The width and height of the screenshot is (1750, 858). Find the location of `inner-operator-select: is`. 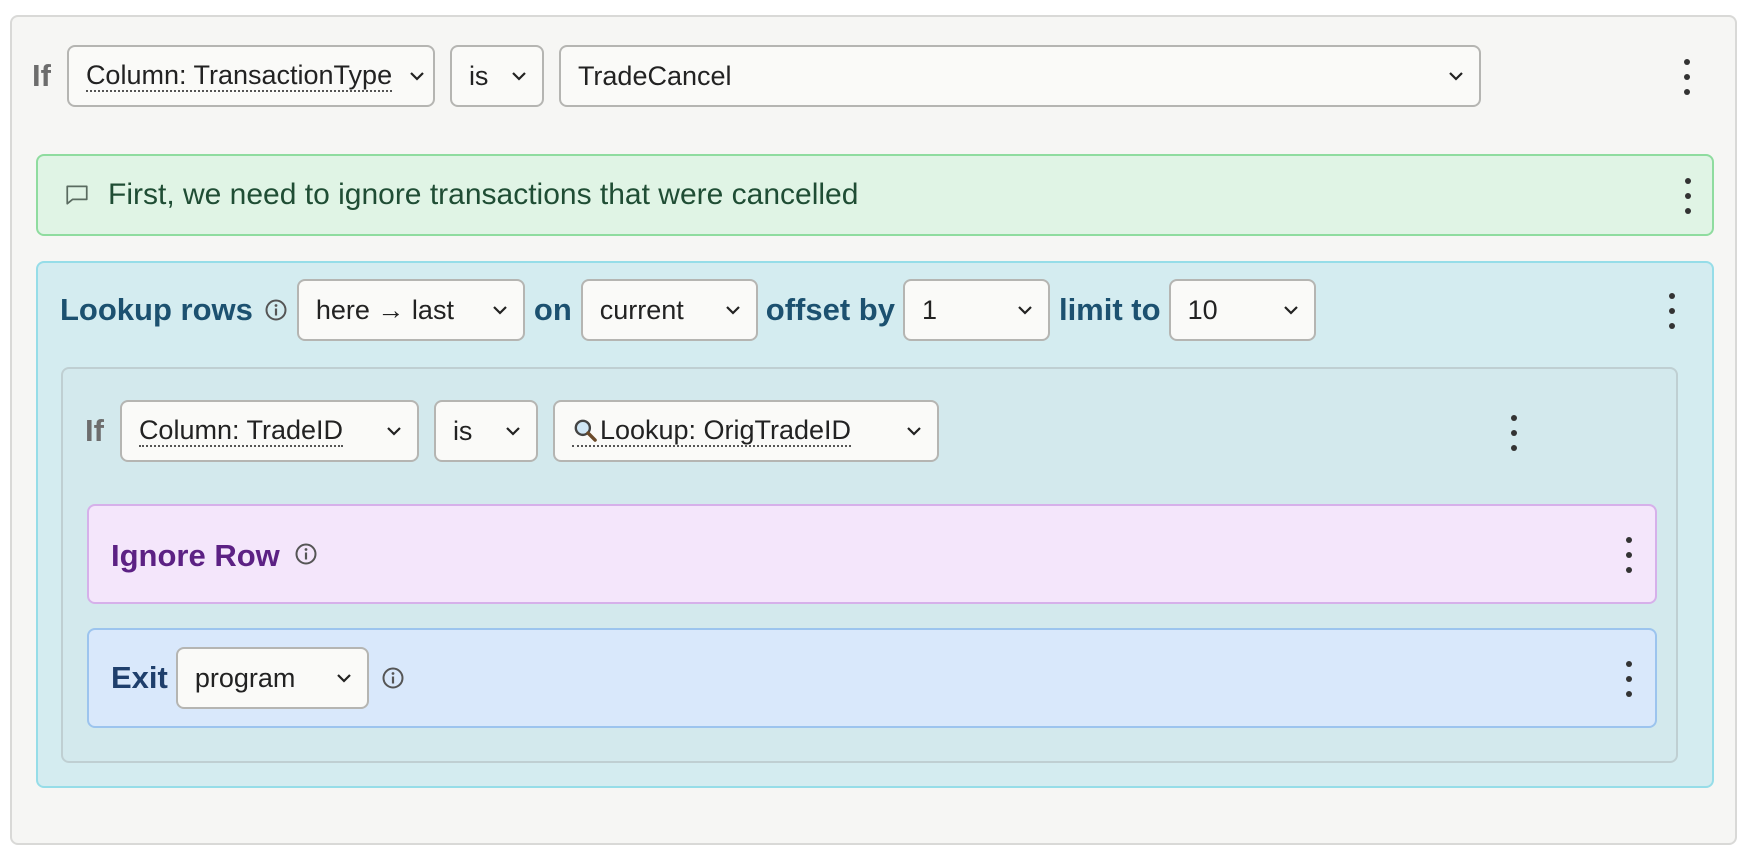

inner-operator-select: is is located at coordinates (485, 431).